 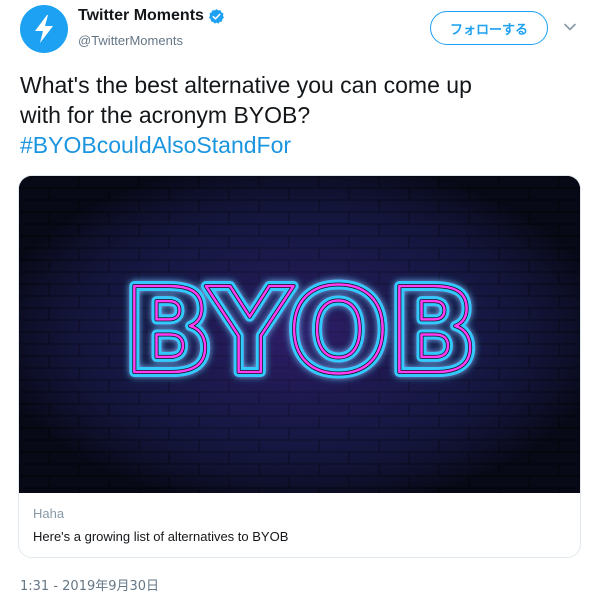 I want to click on neon-text-inner: BYOB, so click(x=301, y=331).